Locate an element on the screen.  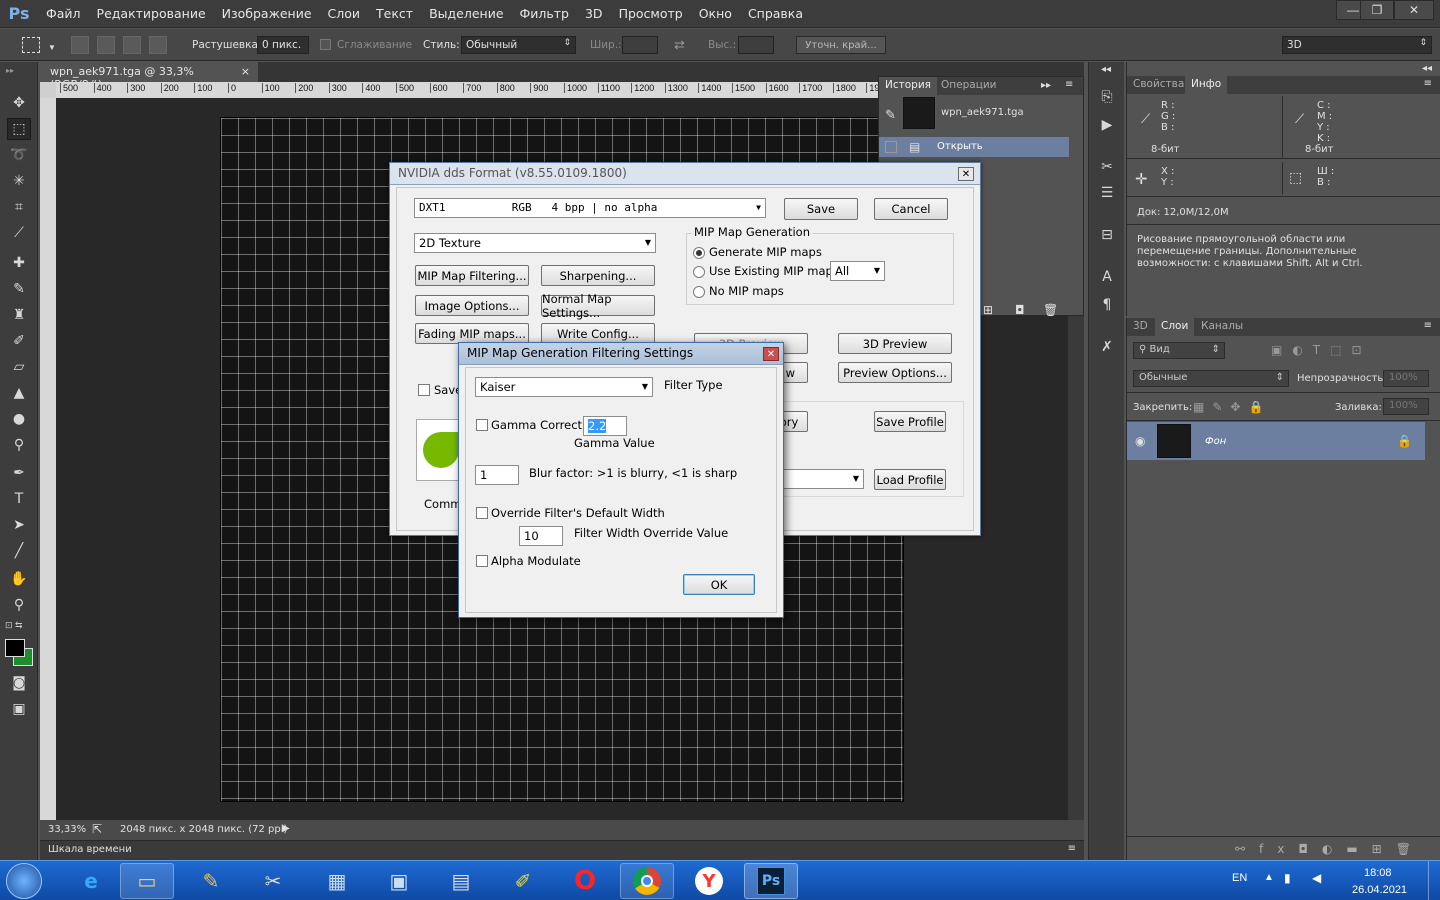
menu-edit: Редактирование is located at coordinates (151, 14).